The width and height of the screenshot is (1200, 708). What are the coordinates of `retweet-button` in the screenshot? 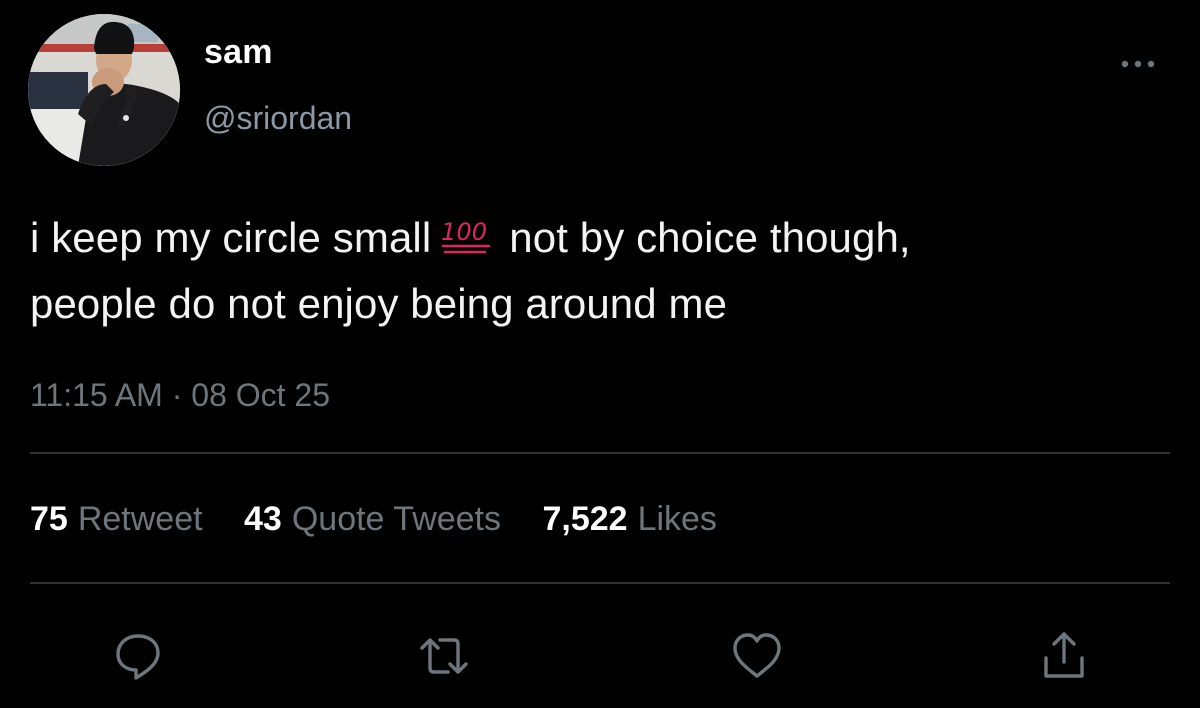 It's located at (444, 656).